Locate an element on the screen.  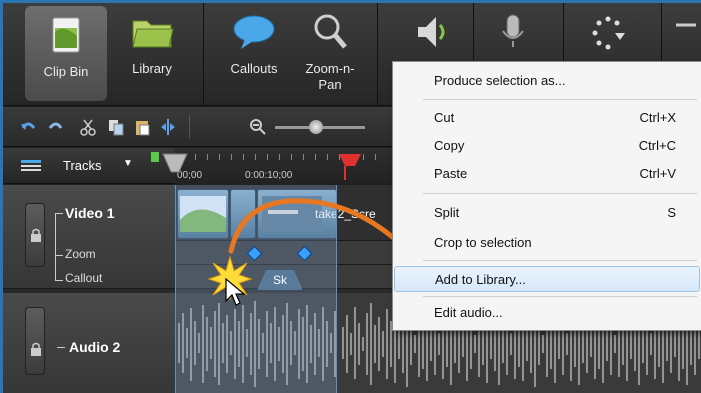
menu-item-paste: Paste Ctrl+V is located at coordinates (547, 174).